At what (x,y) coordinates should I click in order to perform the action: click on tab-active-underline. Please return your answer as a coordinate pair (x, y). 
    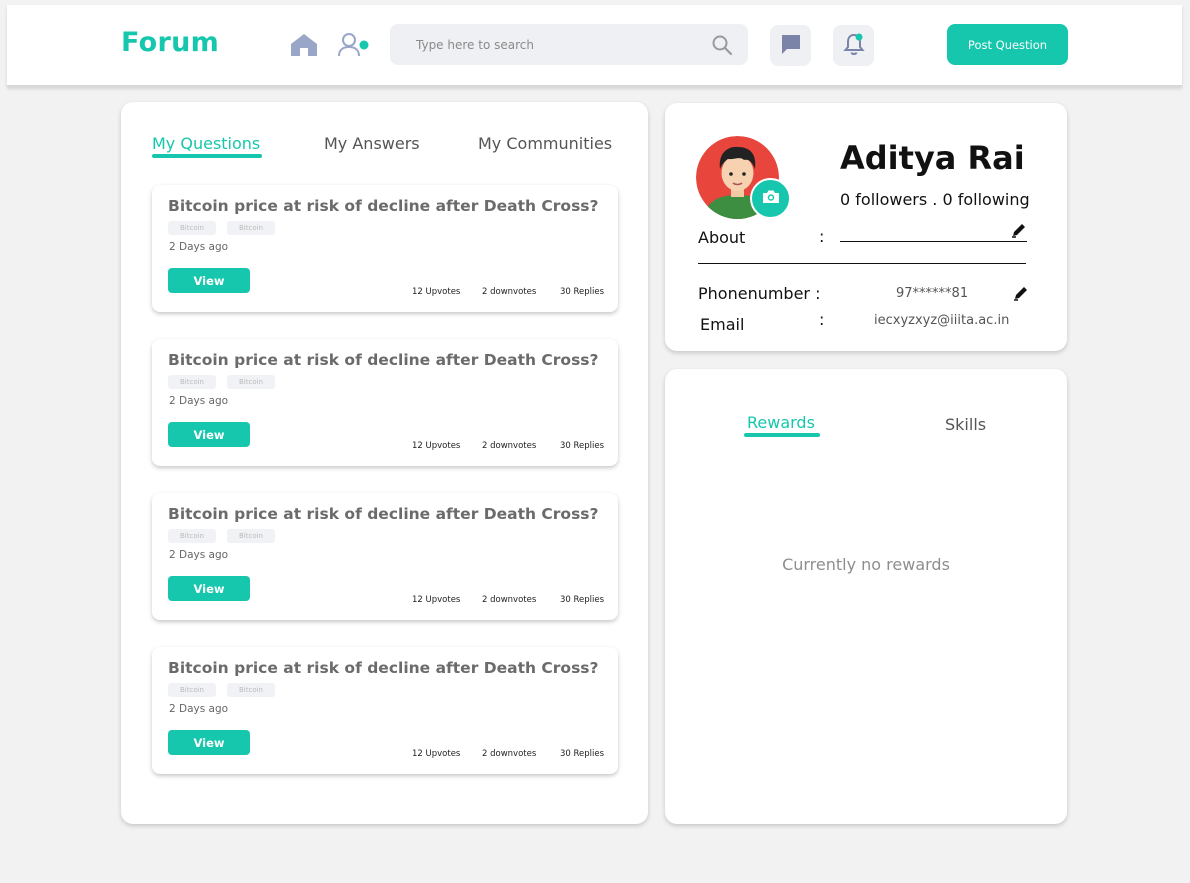
    Looking at the image, I should click on (207, 156).